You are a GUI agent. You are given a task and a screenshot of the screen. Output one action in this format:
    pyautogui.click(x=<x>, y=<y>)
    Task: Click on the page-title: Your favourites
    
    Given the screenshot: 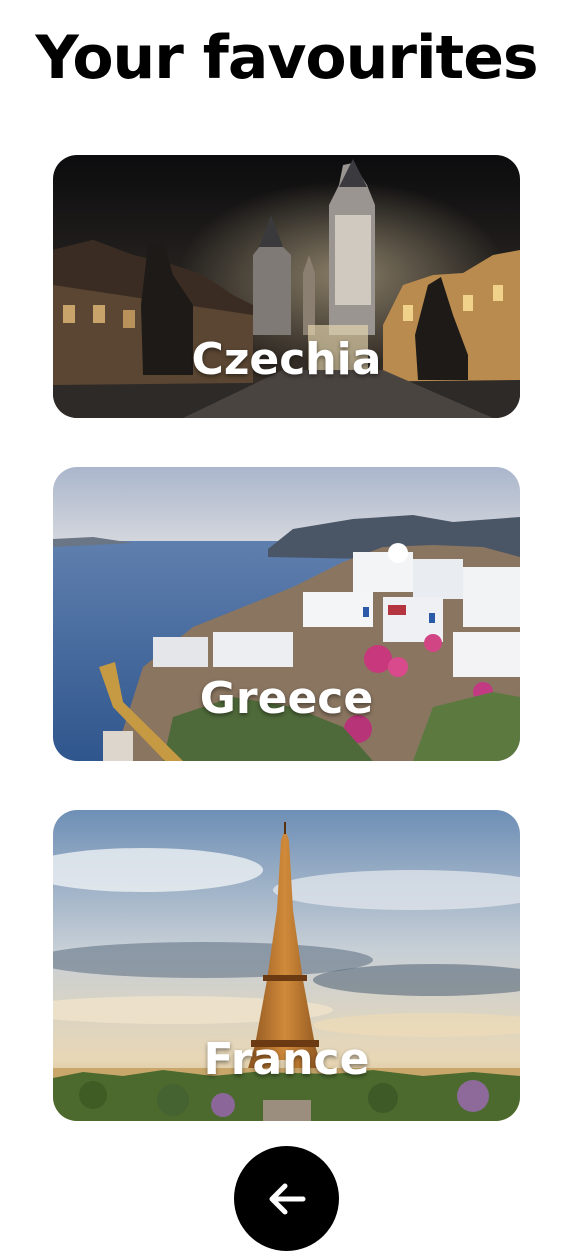 What is the action you would take?
    pyautogui.click(x=286, y=58)
    